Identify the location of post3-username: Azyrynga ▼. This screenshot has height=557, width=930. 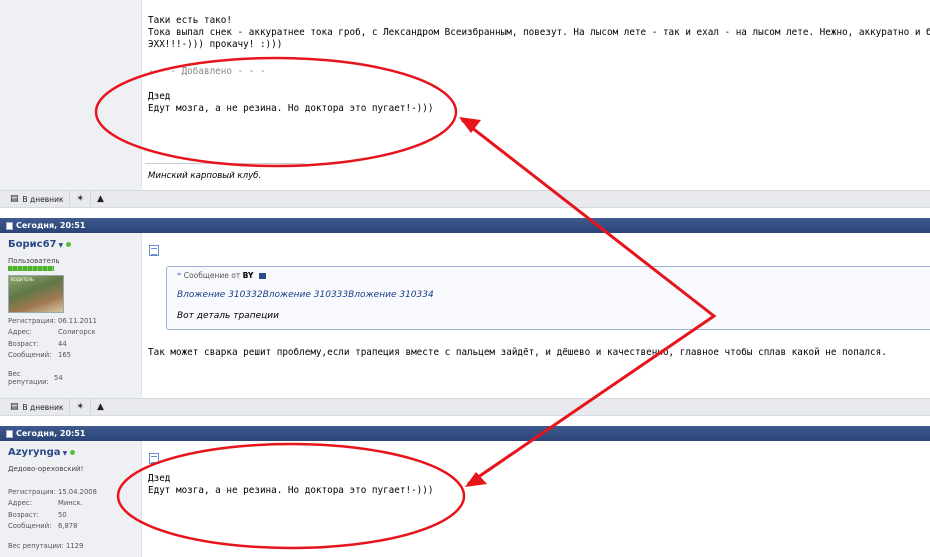
(42, 452).